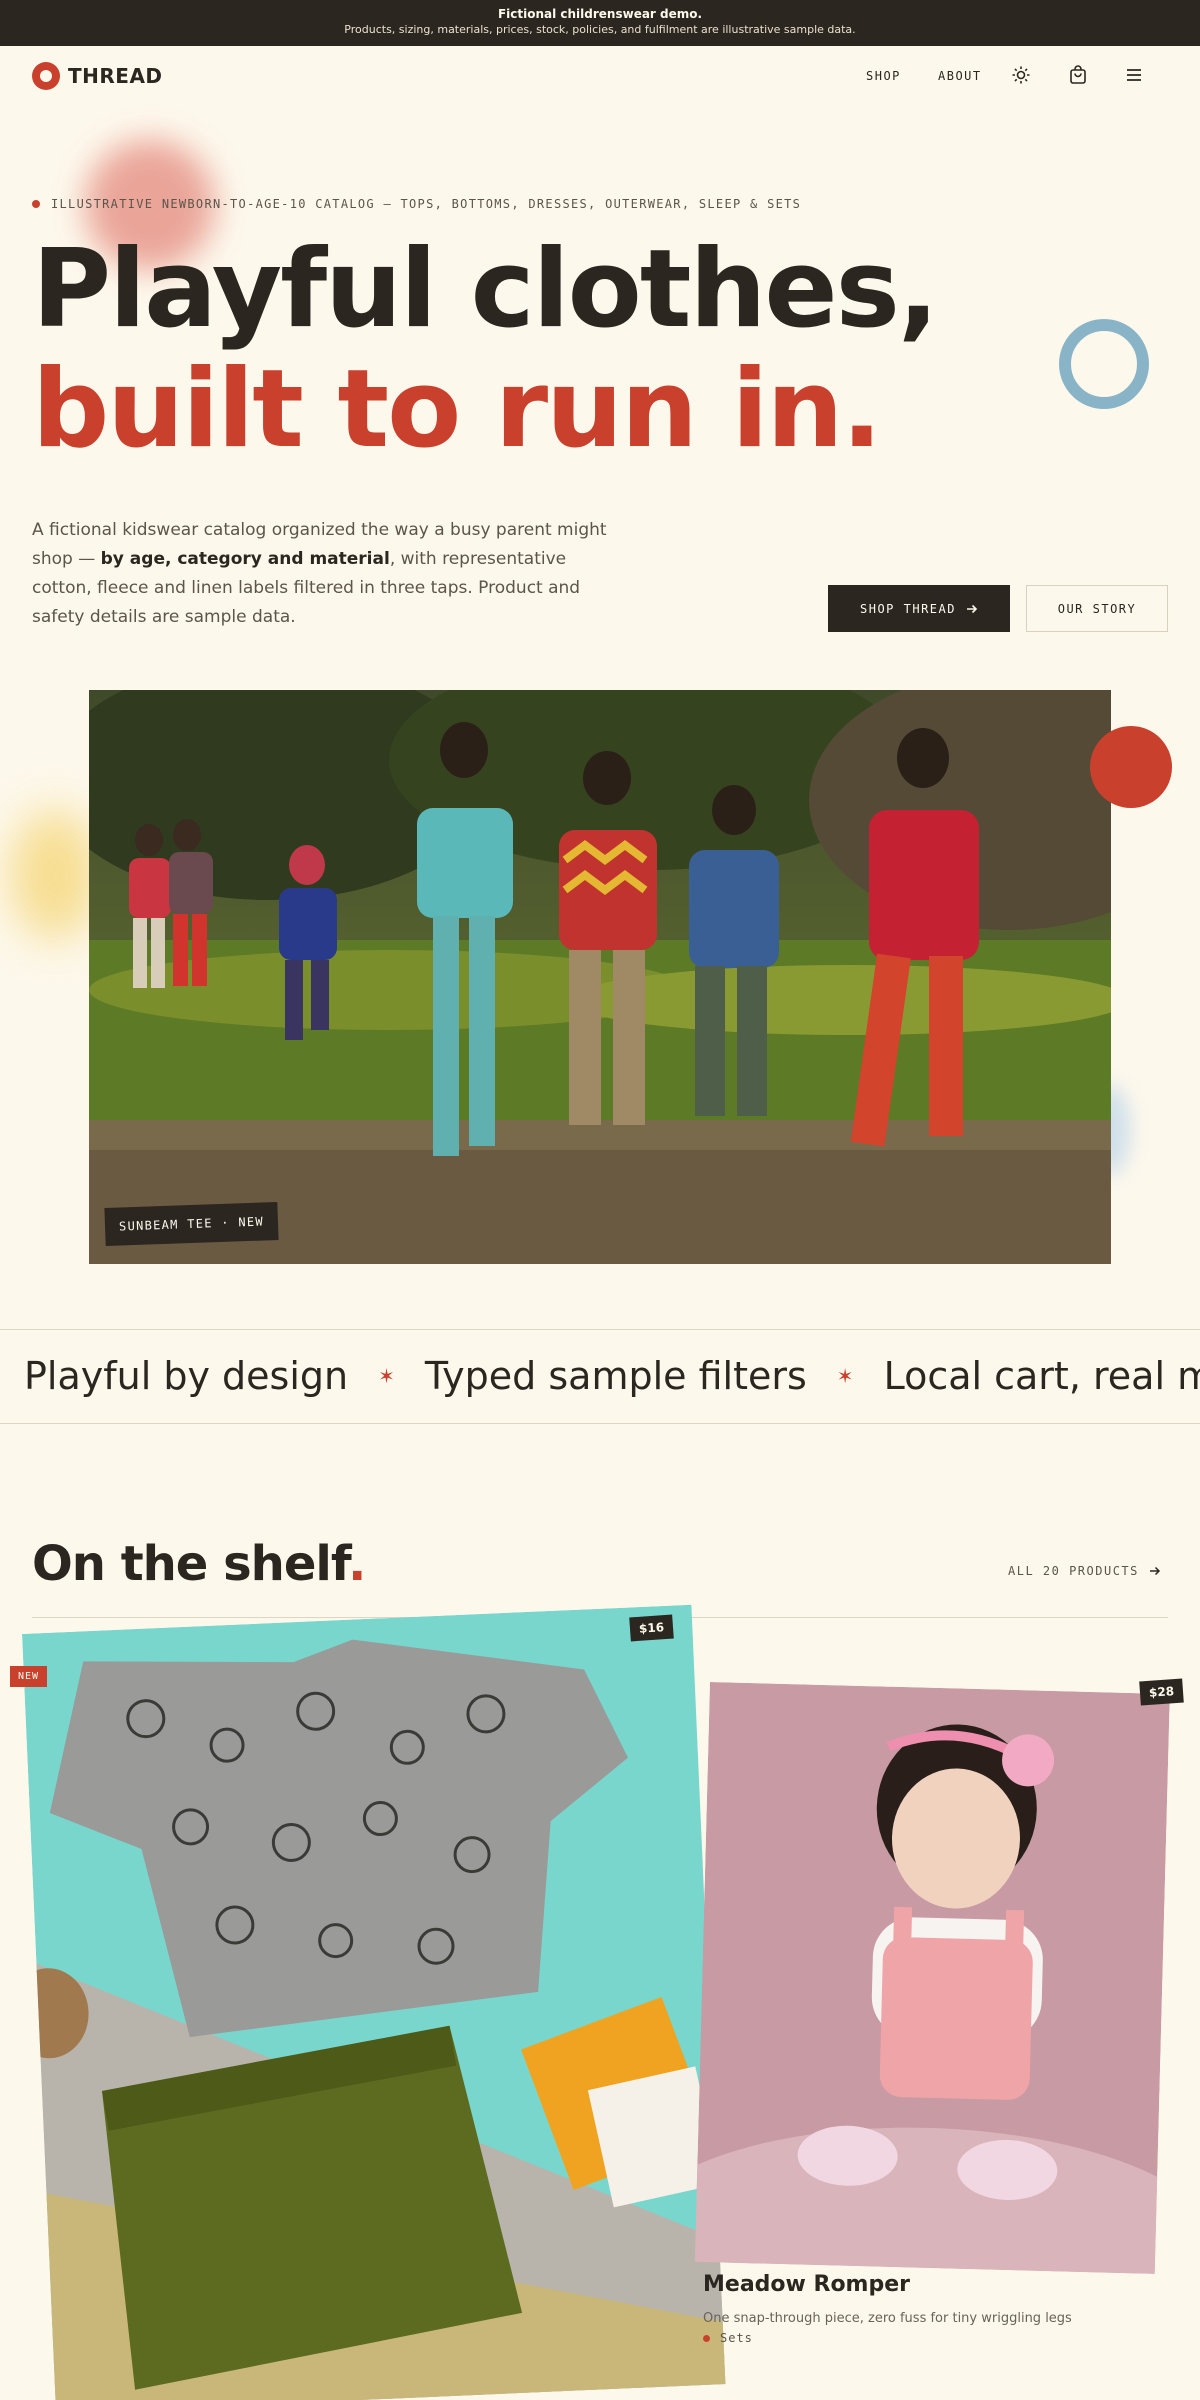  I want to click on new-badge: NEW, so click(29, 1676).